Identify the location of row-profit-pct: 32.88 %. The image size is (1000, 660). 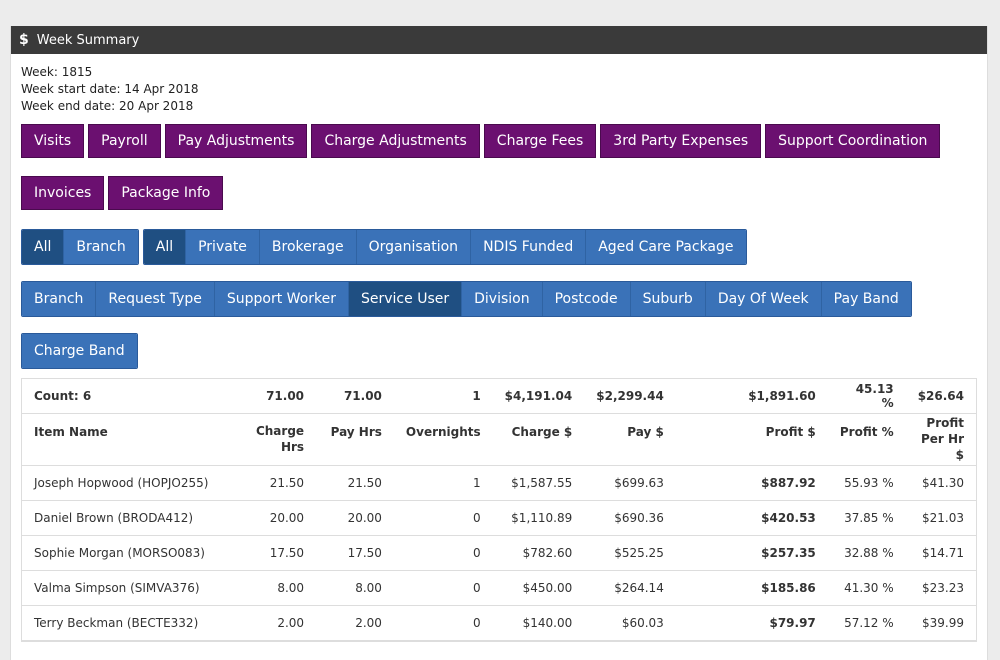
(866, 553).